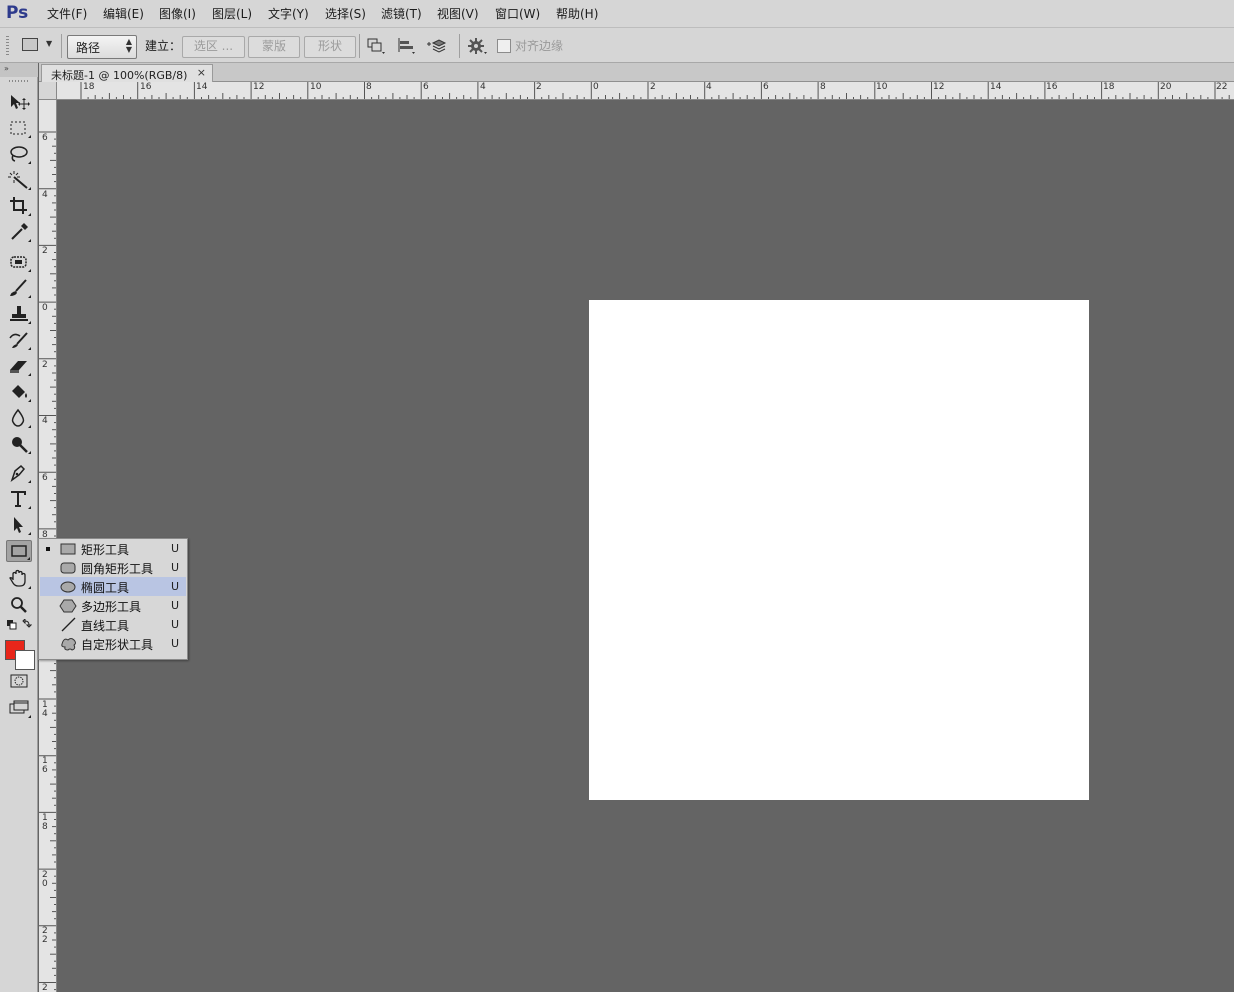 This screenshot has width=1234, height=992. What do you see at coordinates (19, 681) in the screenshot?
I see `quick-mask-icon` at bounding box center [19, 681].